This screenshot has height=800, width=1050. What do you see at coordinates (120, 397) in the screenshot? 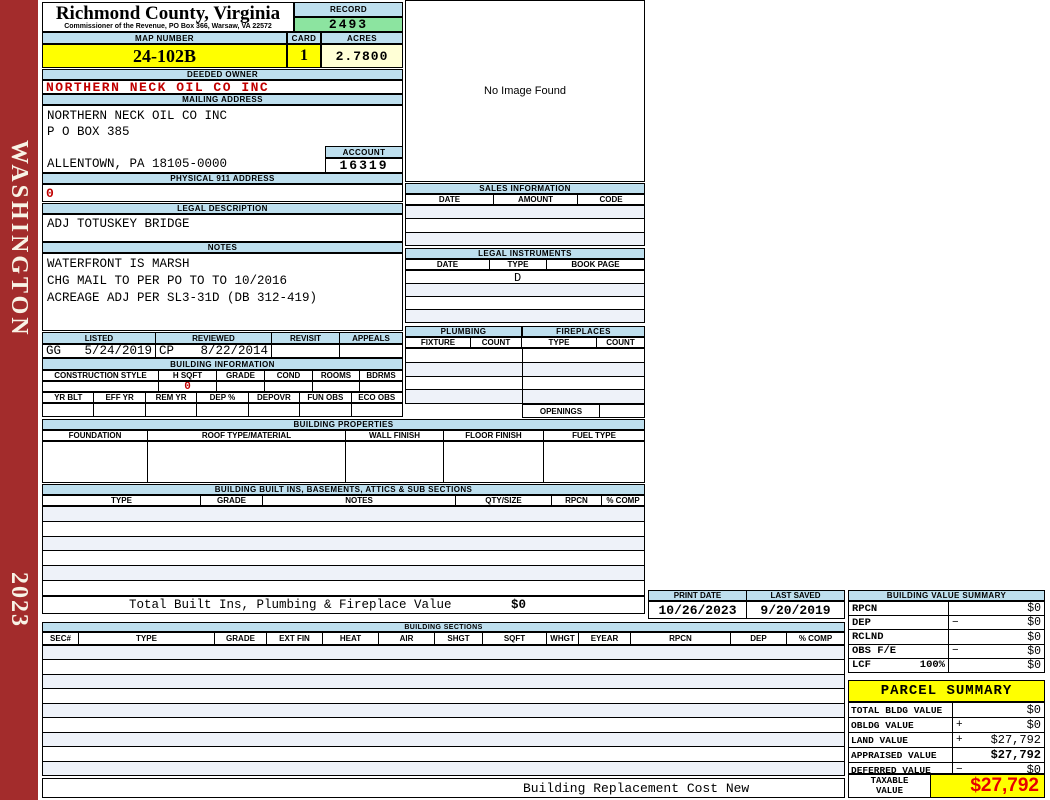
I see `effyr-header: EFF YR` at bounding box center [120, 397].